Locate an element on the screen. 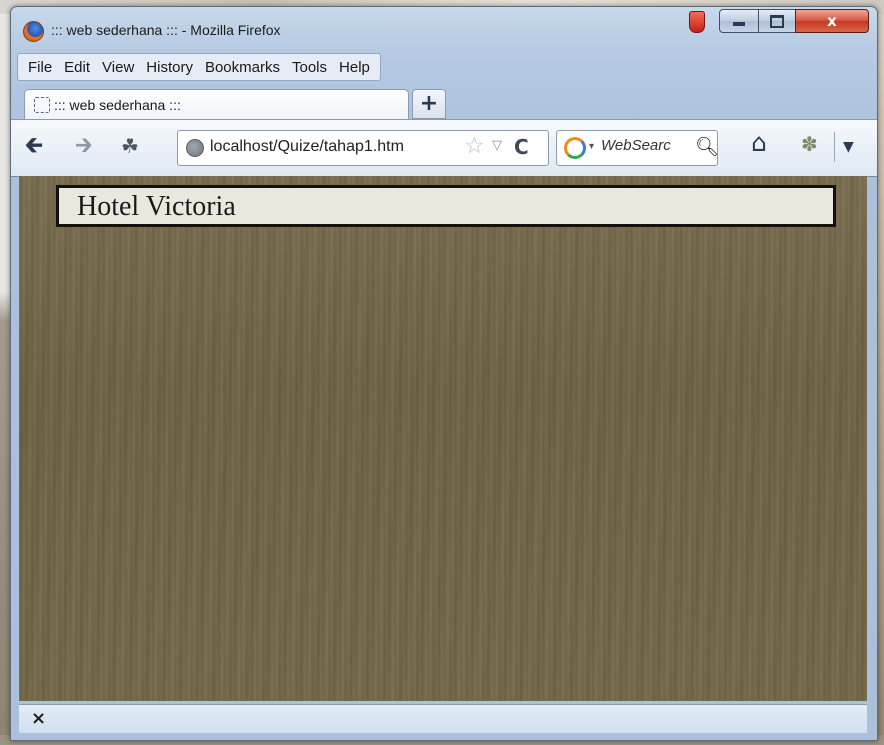  menu-bookmarks: Bookmarks is located at coordinates (242, 67).